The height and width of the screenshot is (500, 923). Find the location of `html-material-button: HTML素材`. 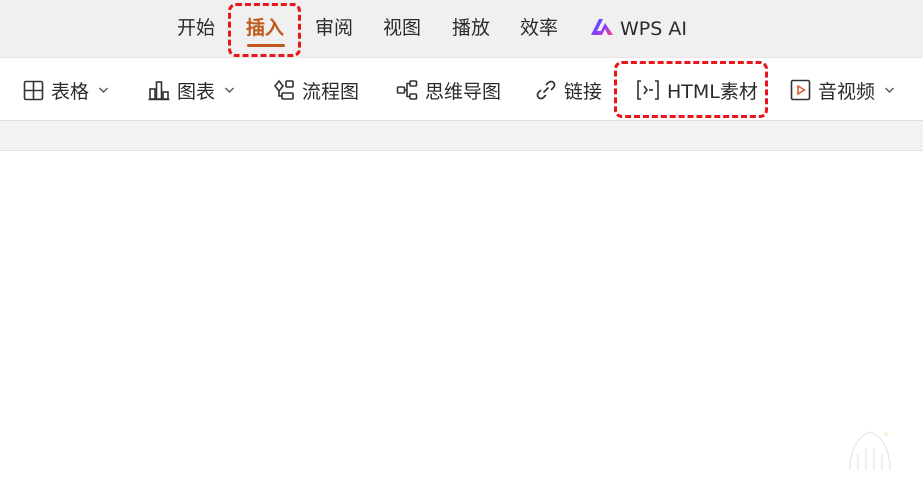

html-material-button: HTML素材 is located at coordinates (697, 90).